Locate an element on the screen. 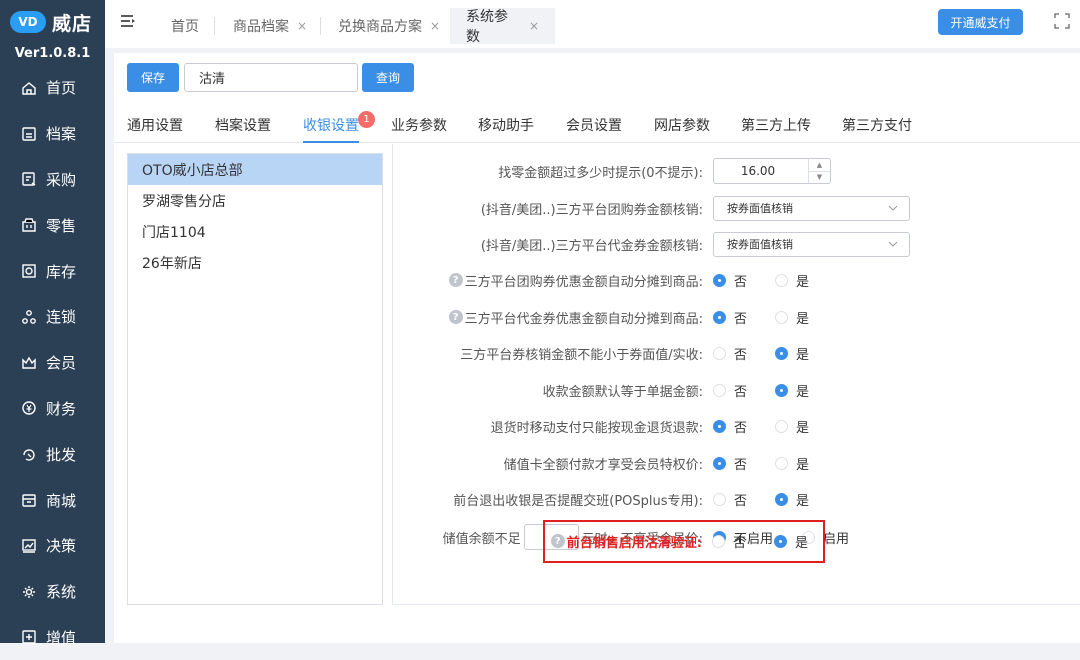  sidebar-item: 系统 is located at coordinates (52, 592).